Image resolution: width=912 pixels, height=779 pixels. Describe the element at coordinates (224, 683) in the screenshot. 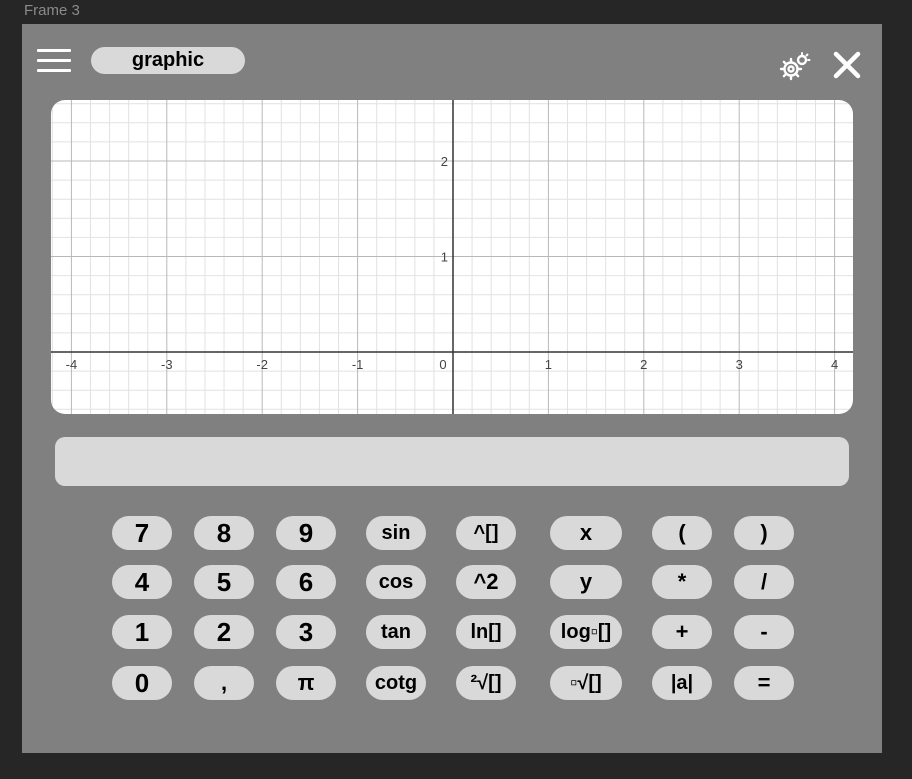

I see `key-comma: ,` at that location.